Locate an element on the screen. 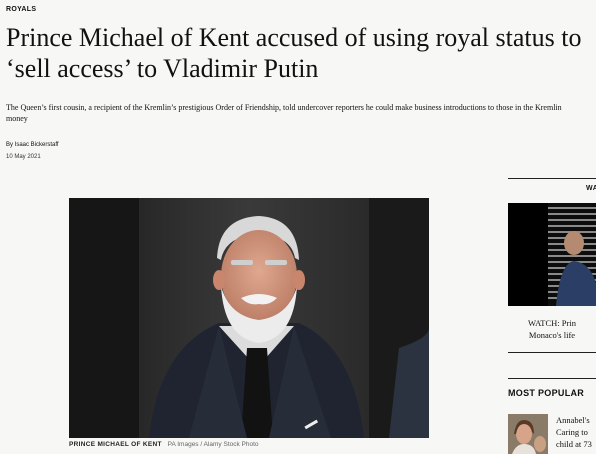 The image size is (596, 454). popular-divider is located at coordinates (552, 378).